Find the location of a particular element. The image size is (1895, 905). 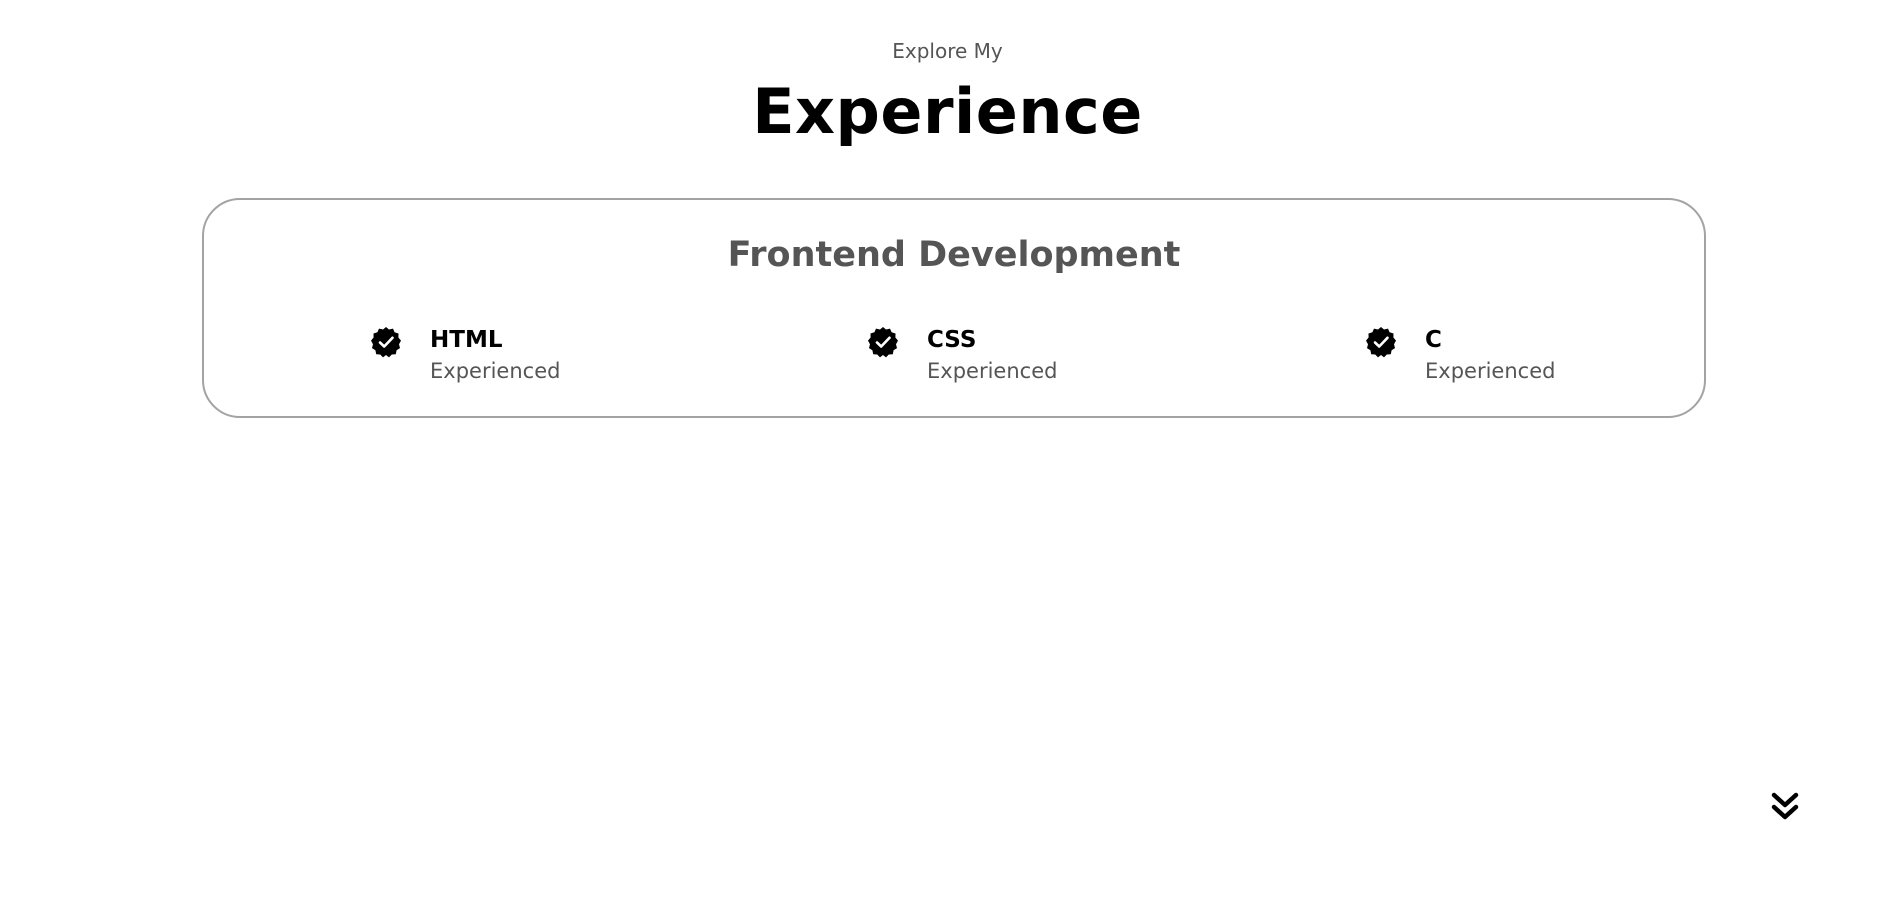

skill-name: C is located at coordinates (1433, 340).